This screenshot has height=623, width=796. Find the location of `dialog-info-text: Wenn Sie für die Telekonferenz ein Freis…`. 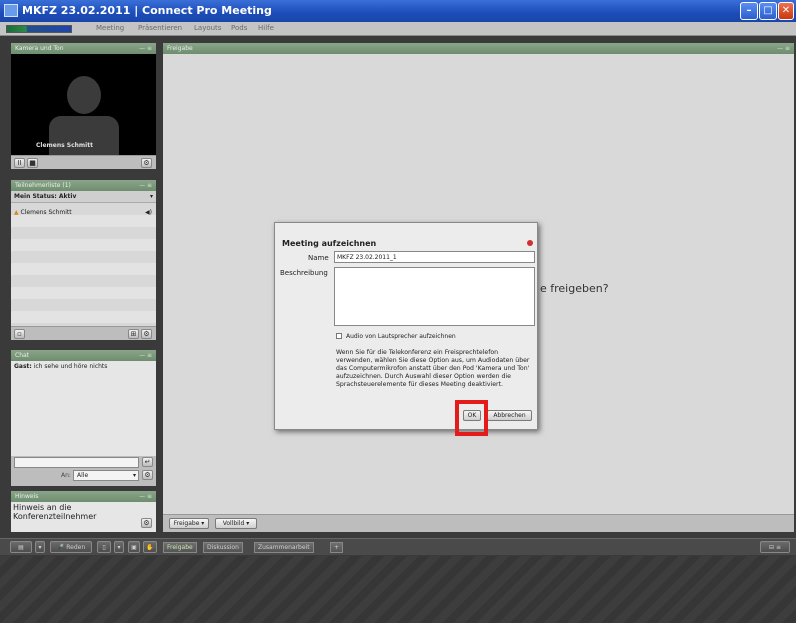

dialog-info-text: Wenn Sie für die Telekonferenz ein Freis… is located at coordinates (433, 368).